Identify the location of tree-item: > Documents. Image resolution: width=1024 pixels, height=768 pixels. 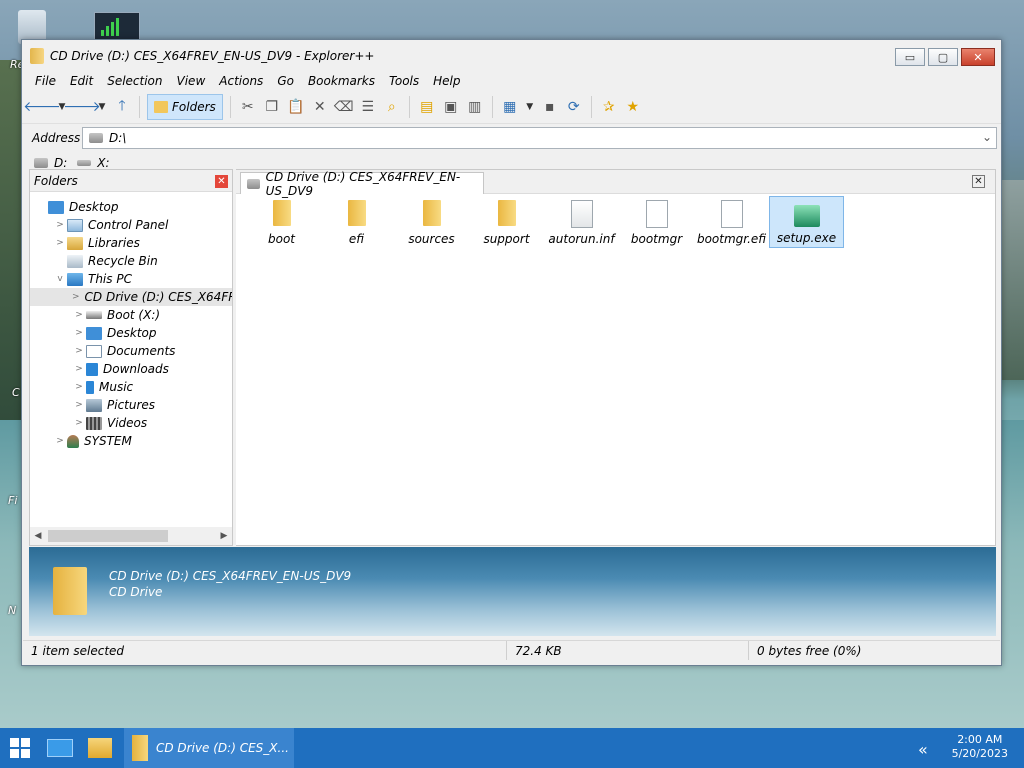
(131, 351).